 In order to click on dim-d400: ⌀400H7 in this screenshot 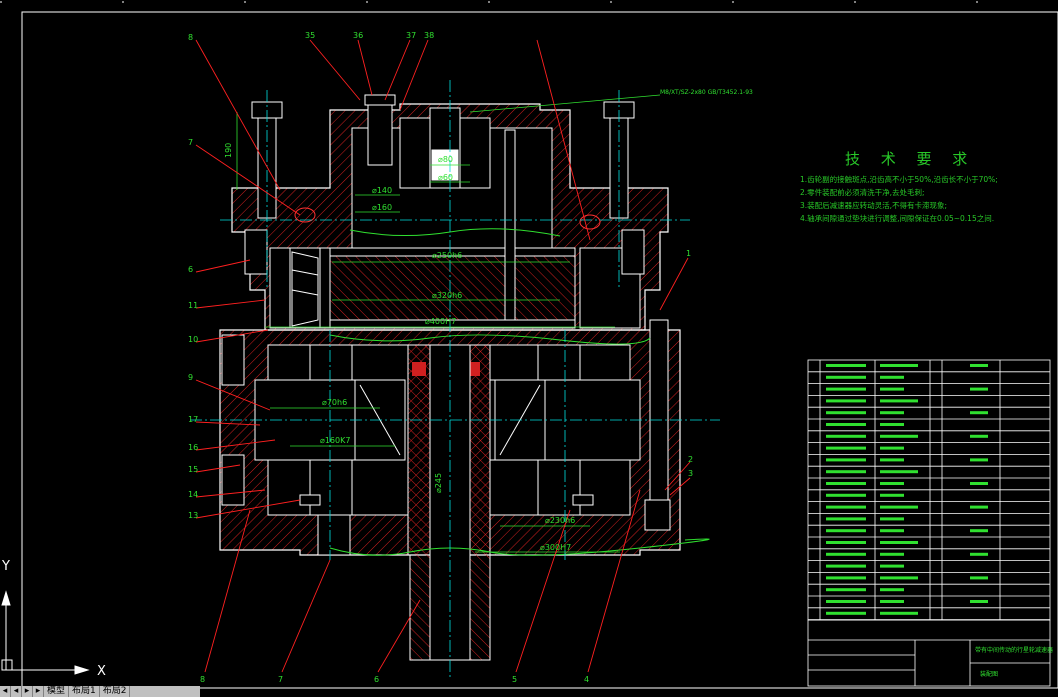, I will do `click(440, 321)`.